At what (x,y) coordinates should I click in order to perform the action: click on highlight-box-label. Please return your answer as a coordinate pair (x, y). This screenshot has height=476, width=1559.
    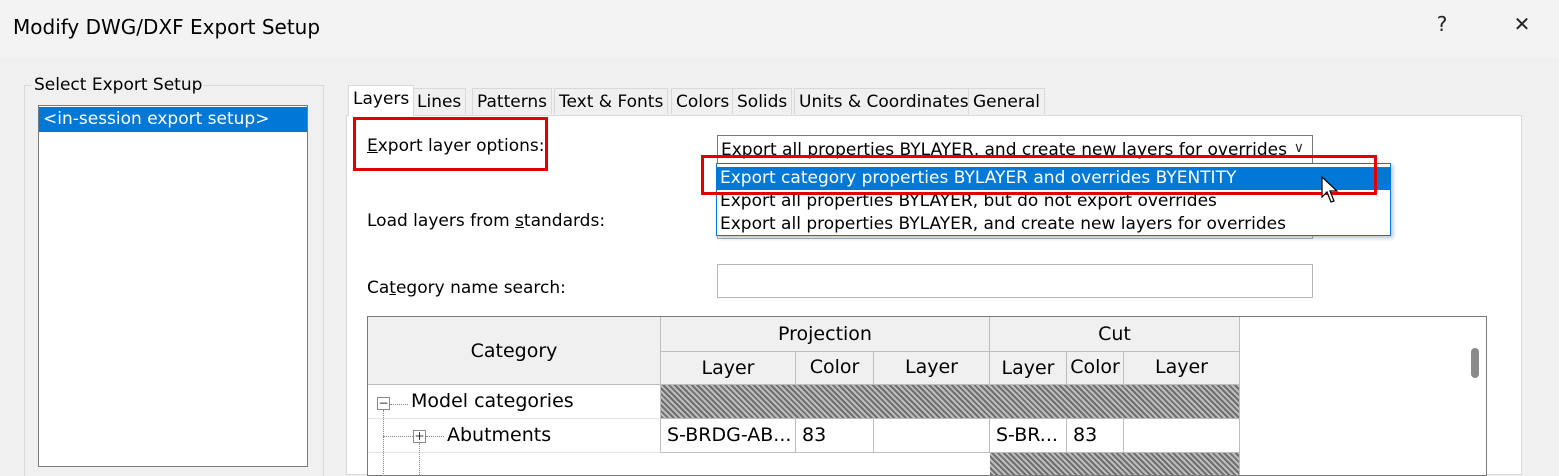
    Looking at the image, I should click on (450, 144).